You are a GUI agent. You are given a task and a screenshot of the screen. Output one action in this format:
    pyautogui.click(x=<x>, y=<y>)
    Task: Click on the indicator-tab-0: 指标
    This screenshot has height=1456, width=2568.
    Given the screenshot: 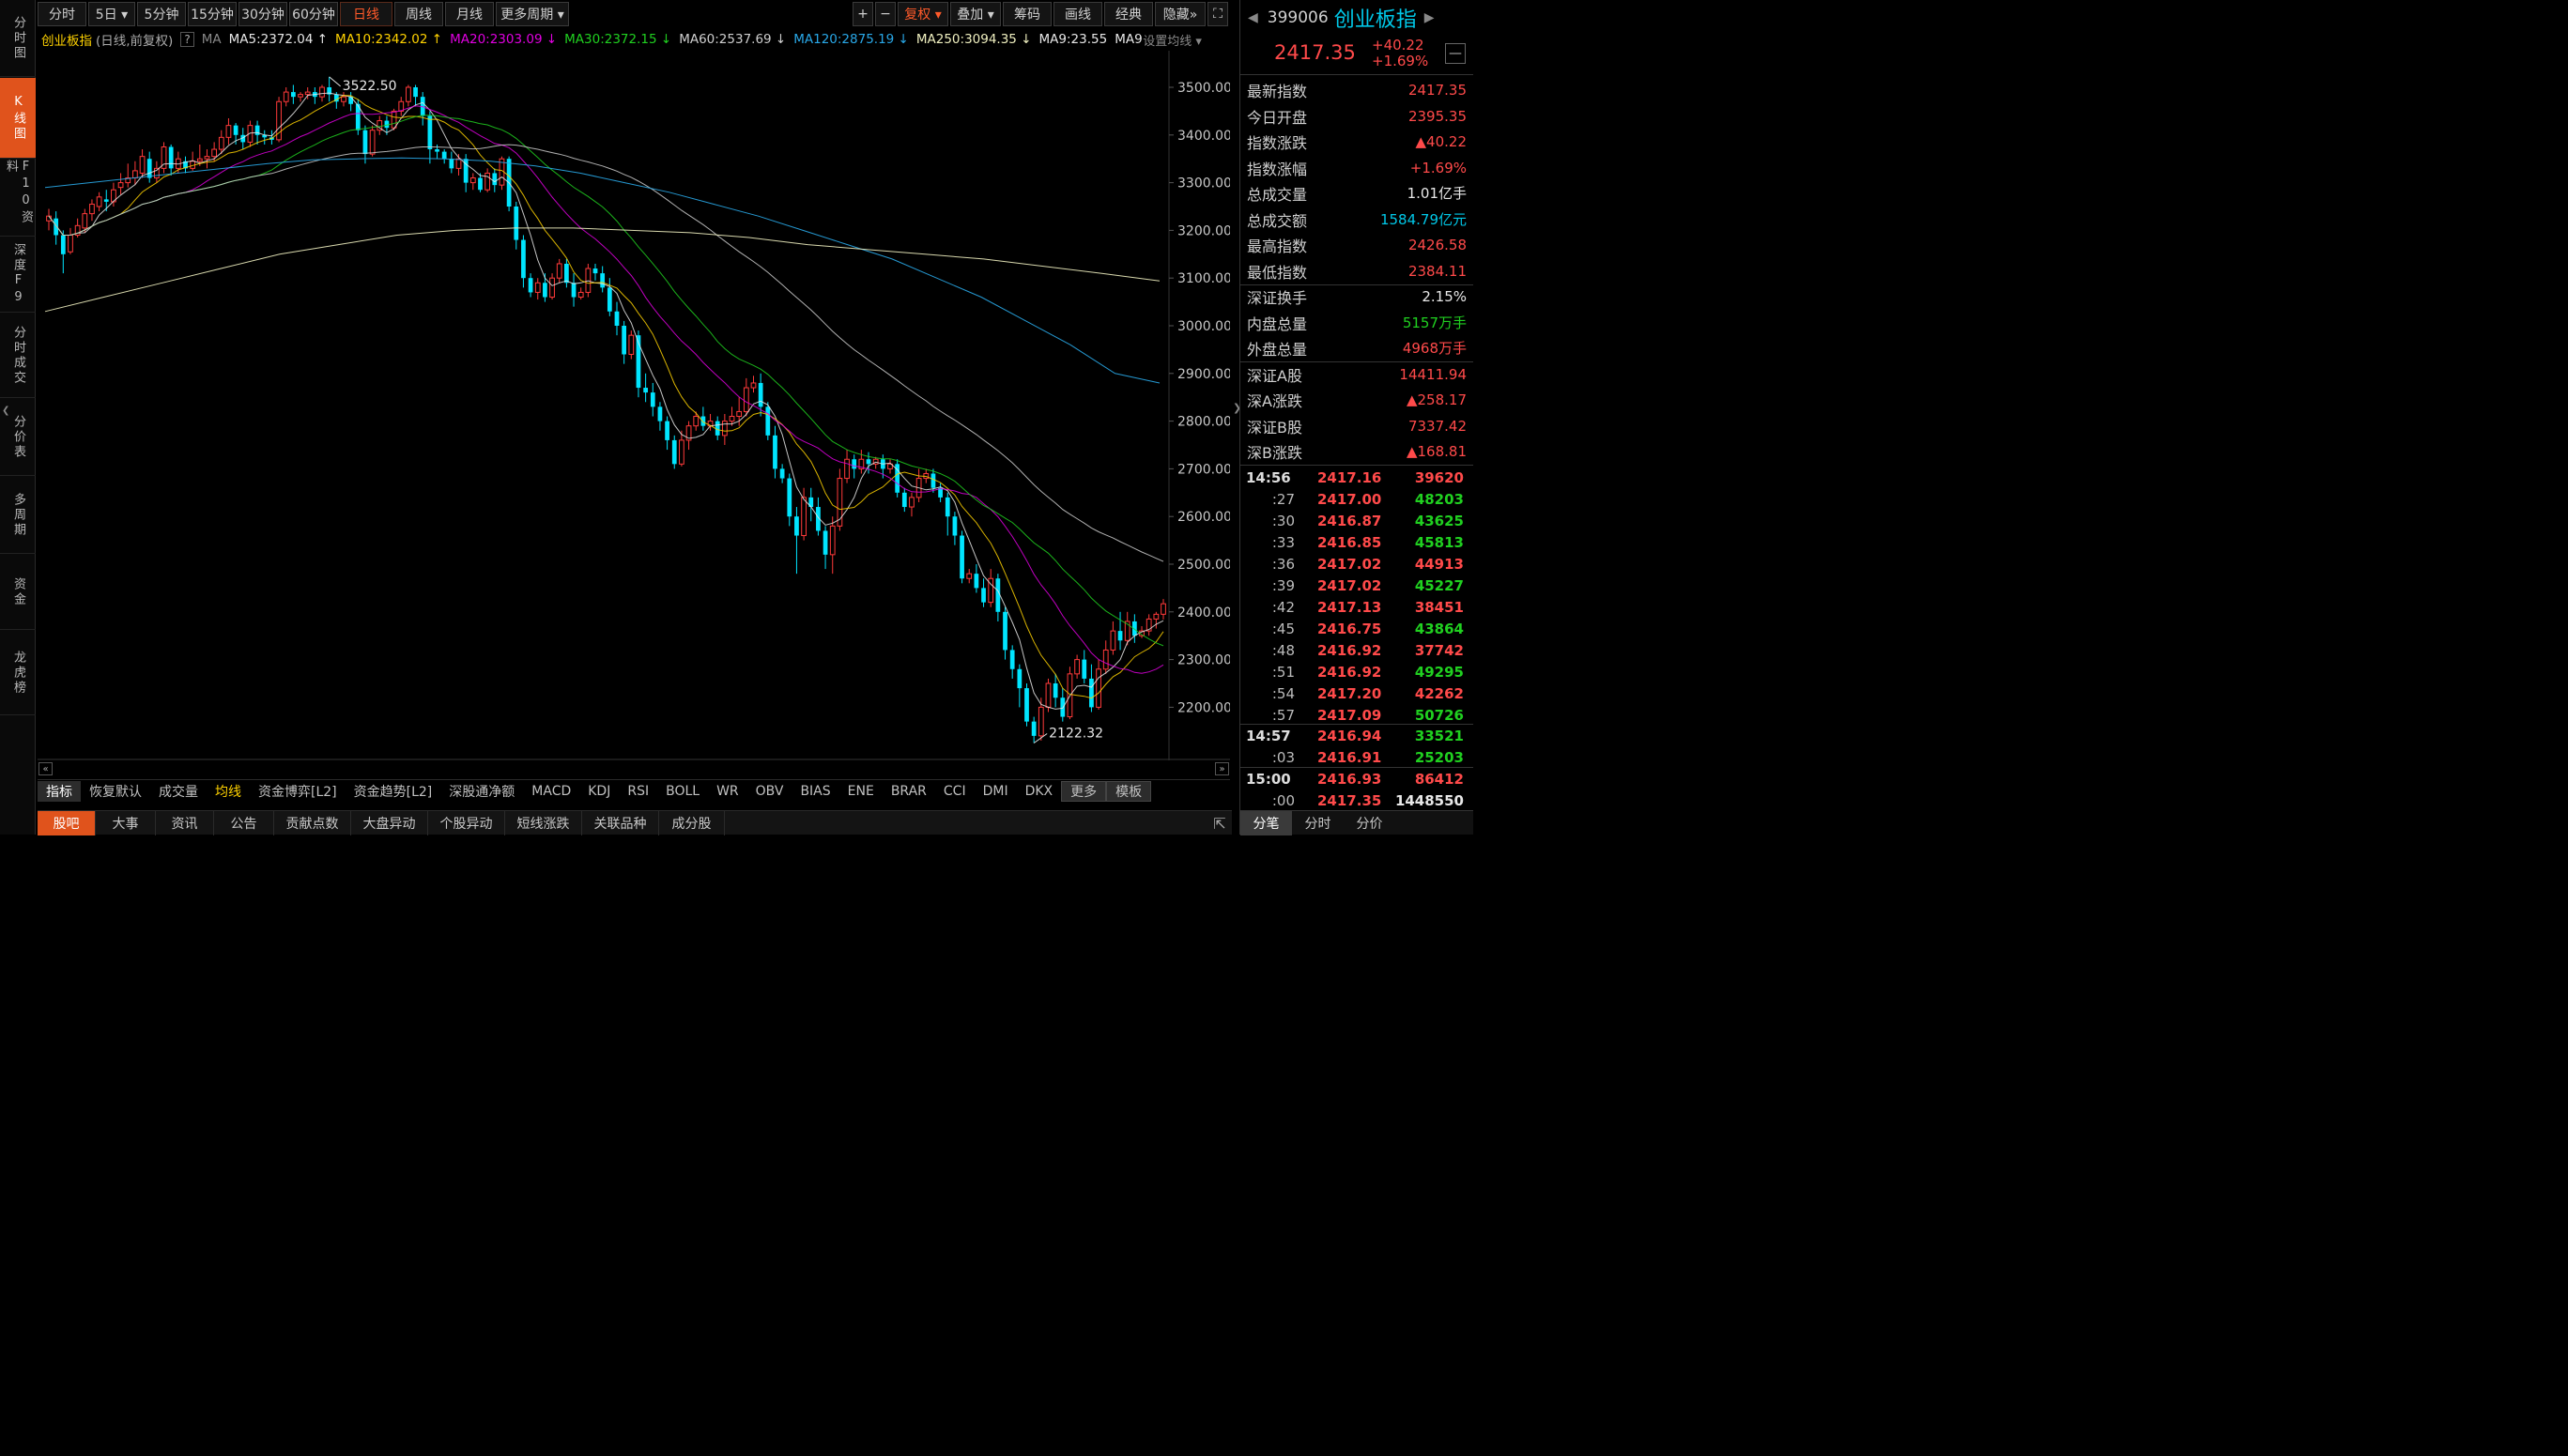 What is the action you would take?
    pyautogui.click(x=59, y=791)
    